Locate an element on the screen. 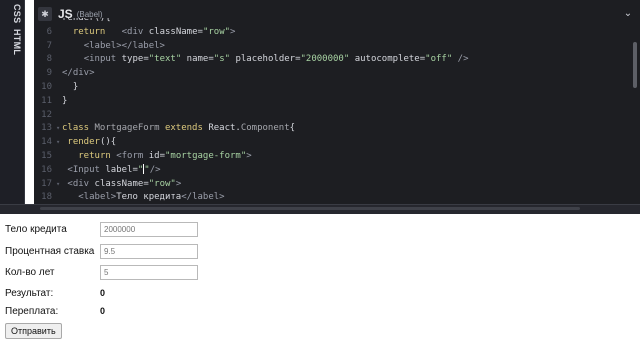  form-row: Кол-во лет is located at coordinates (101, 272).